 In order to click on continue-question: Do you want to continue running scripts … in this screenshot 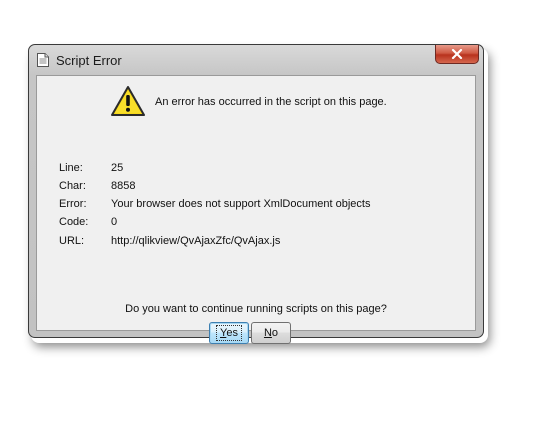, I will do `click(256, 309)`.